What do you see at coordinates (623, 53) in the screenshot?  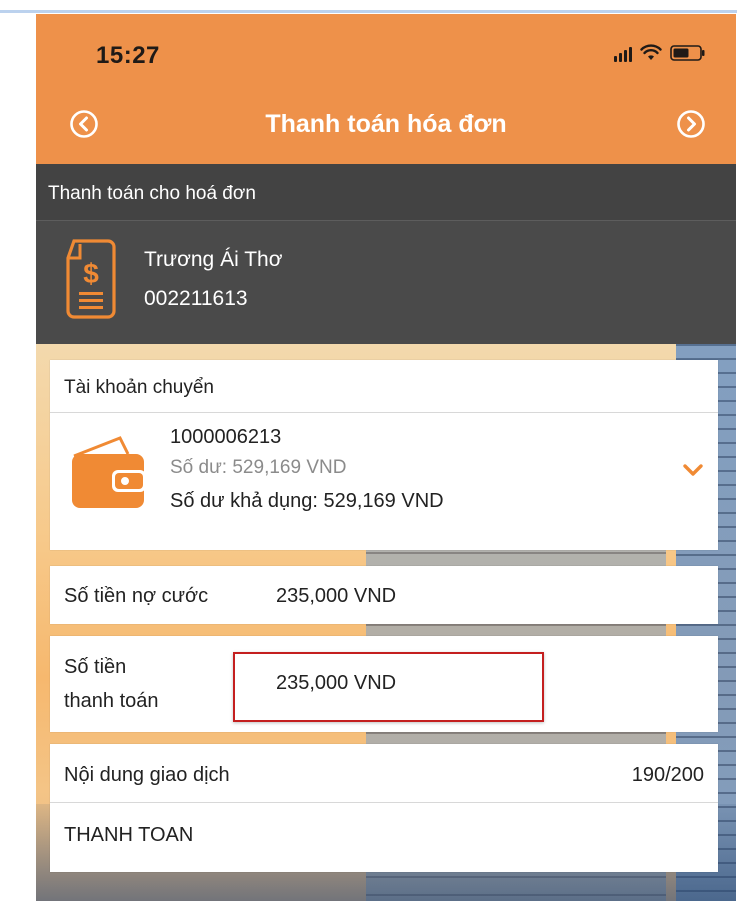 I see `signal-icon` at bounding box center [623, 53].